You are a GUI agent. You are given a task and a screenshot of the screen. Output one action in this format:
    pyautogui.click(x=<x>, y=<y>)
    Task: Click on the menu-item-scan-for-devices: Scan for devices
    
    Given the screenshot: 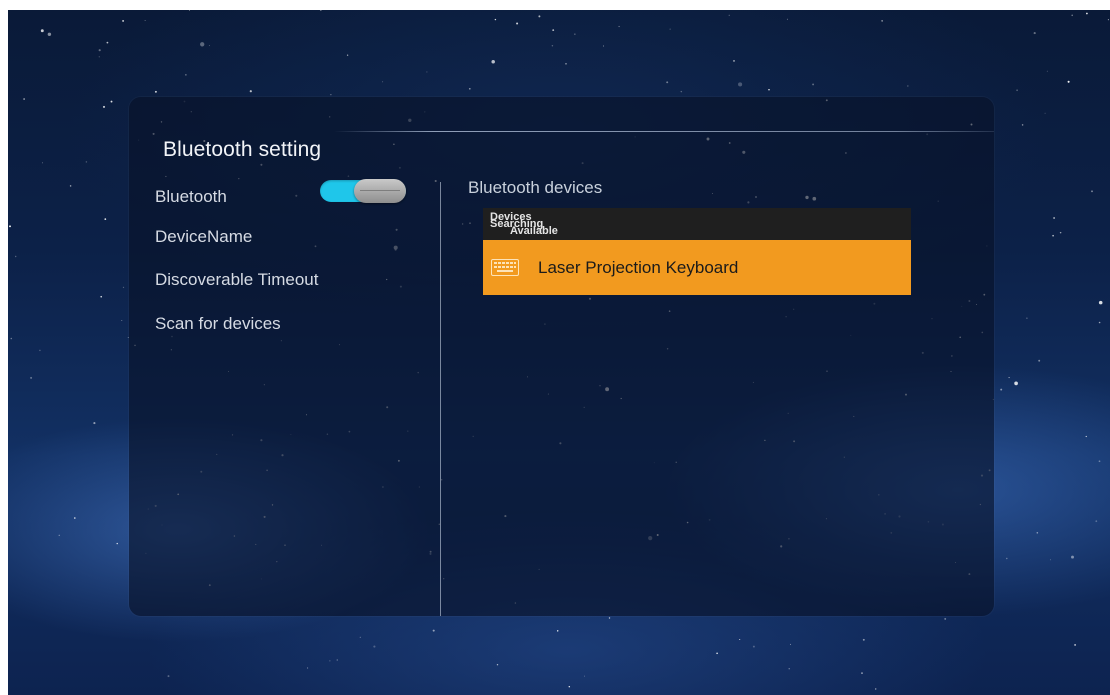 What is the action you would take?
    pyautogui.click(x=218, y=324)
    